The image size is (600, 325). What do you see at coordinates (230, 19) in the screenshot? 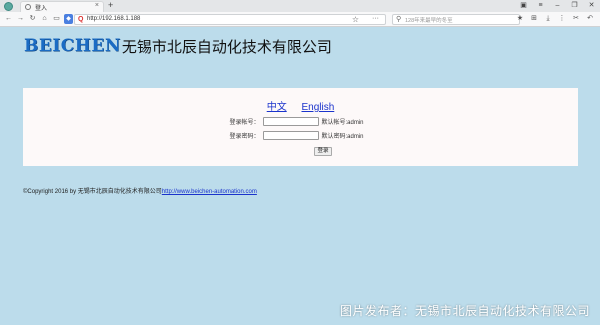
I see `address-bar: Q http://192.168.1.188 ☆ ···` at bounding box center [230, 19].